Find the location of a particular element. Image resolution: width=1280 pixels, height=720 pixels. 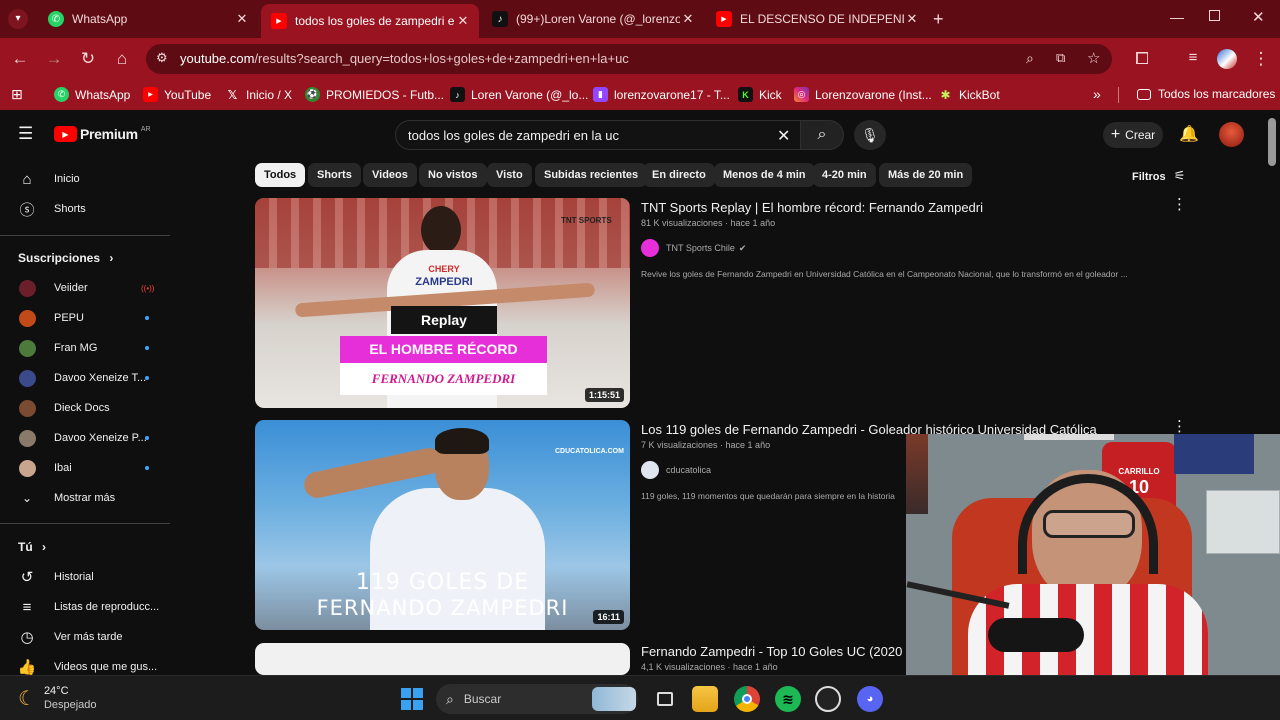

bookmark-whatsapp: ✆ WhatsApp is located at coordinates (92, 94).